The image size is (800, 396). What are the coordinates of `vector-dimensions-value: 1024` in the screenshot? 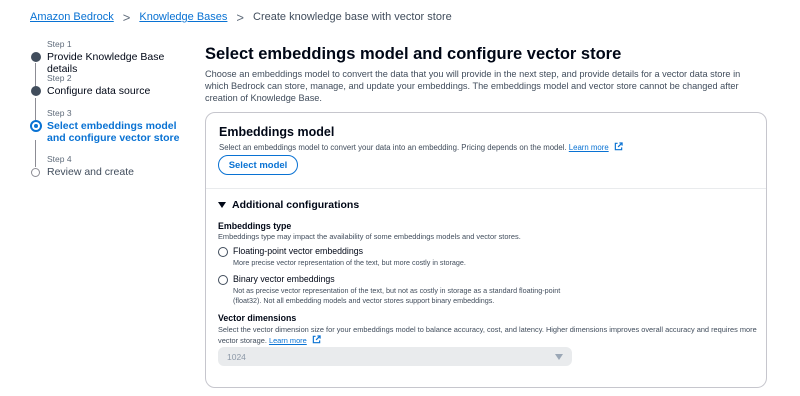 It's located at (236, 356).